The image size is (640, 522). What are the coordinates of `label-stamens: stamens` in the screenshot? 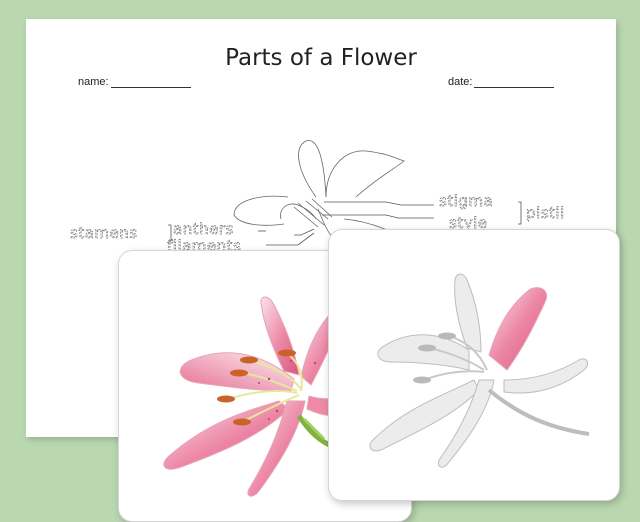 It's located at (104, 233).